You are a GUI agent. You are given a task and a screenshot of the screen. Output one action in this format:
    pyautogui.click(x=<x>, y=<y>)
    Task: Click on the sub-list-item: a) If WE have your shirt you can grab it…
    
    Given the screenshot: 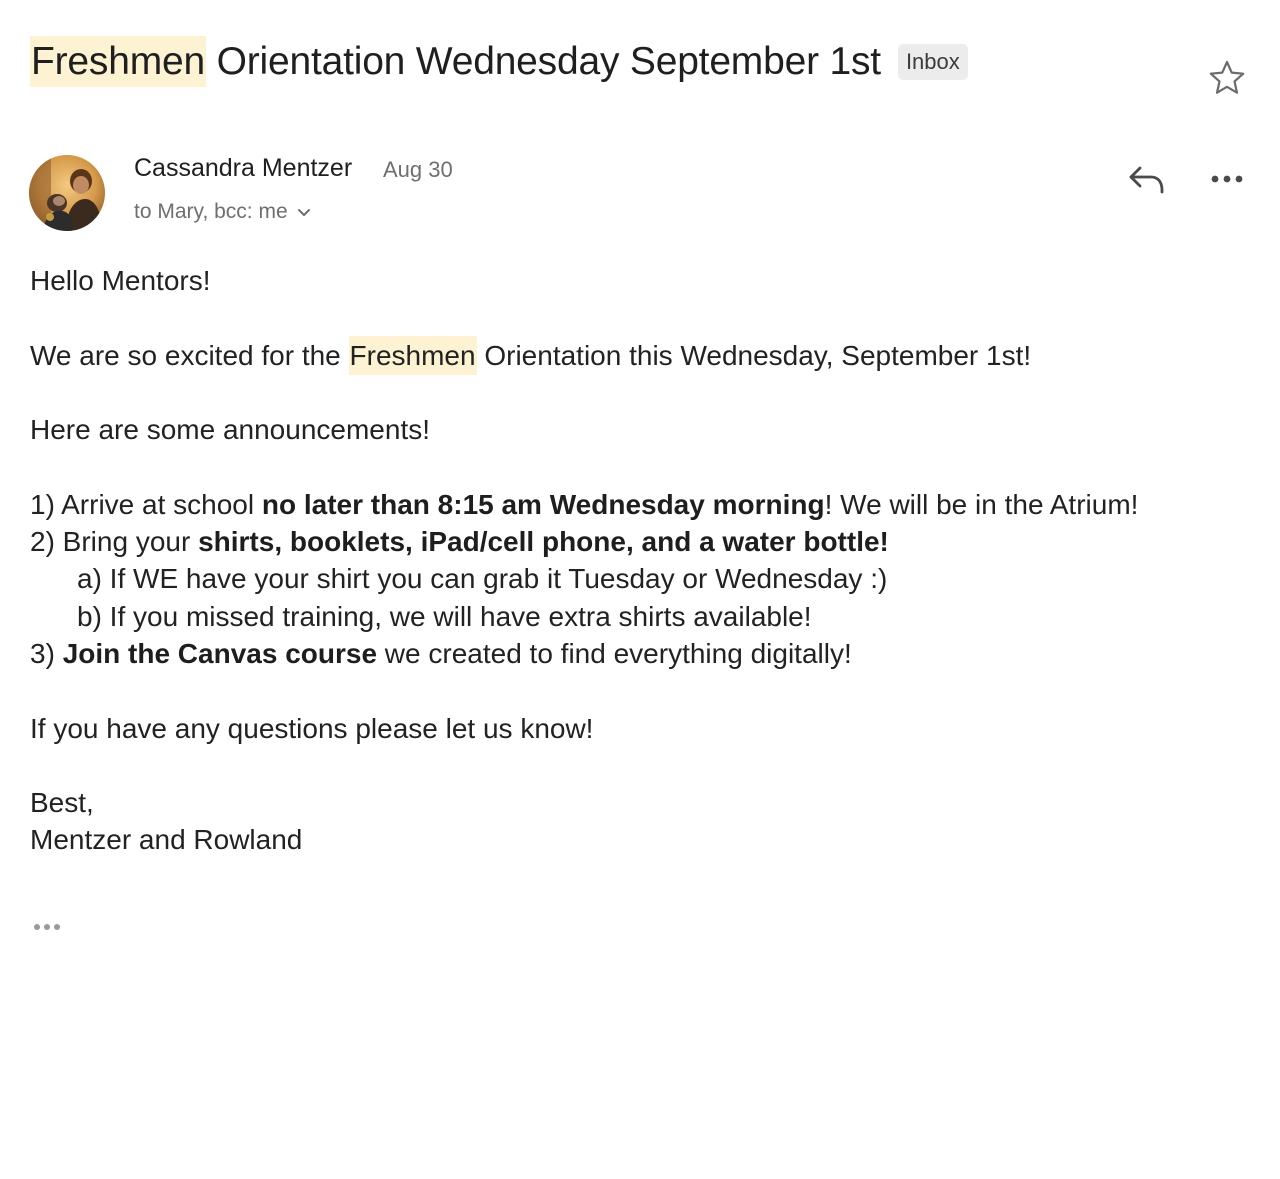 What is the action you would take?
    pyautogui.click(x=482, y=579)
    